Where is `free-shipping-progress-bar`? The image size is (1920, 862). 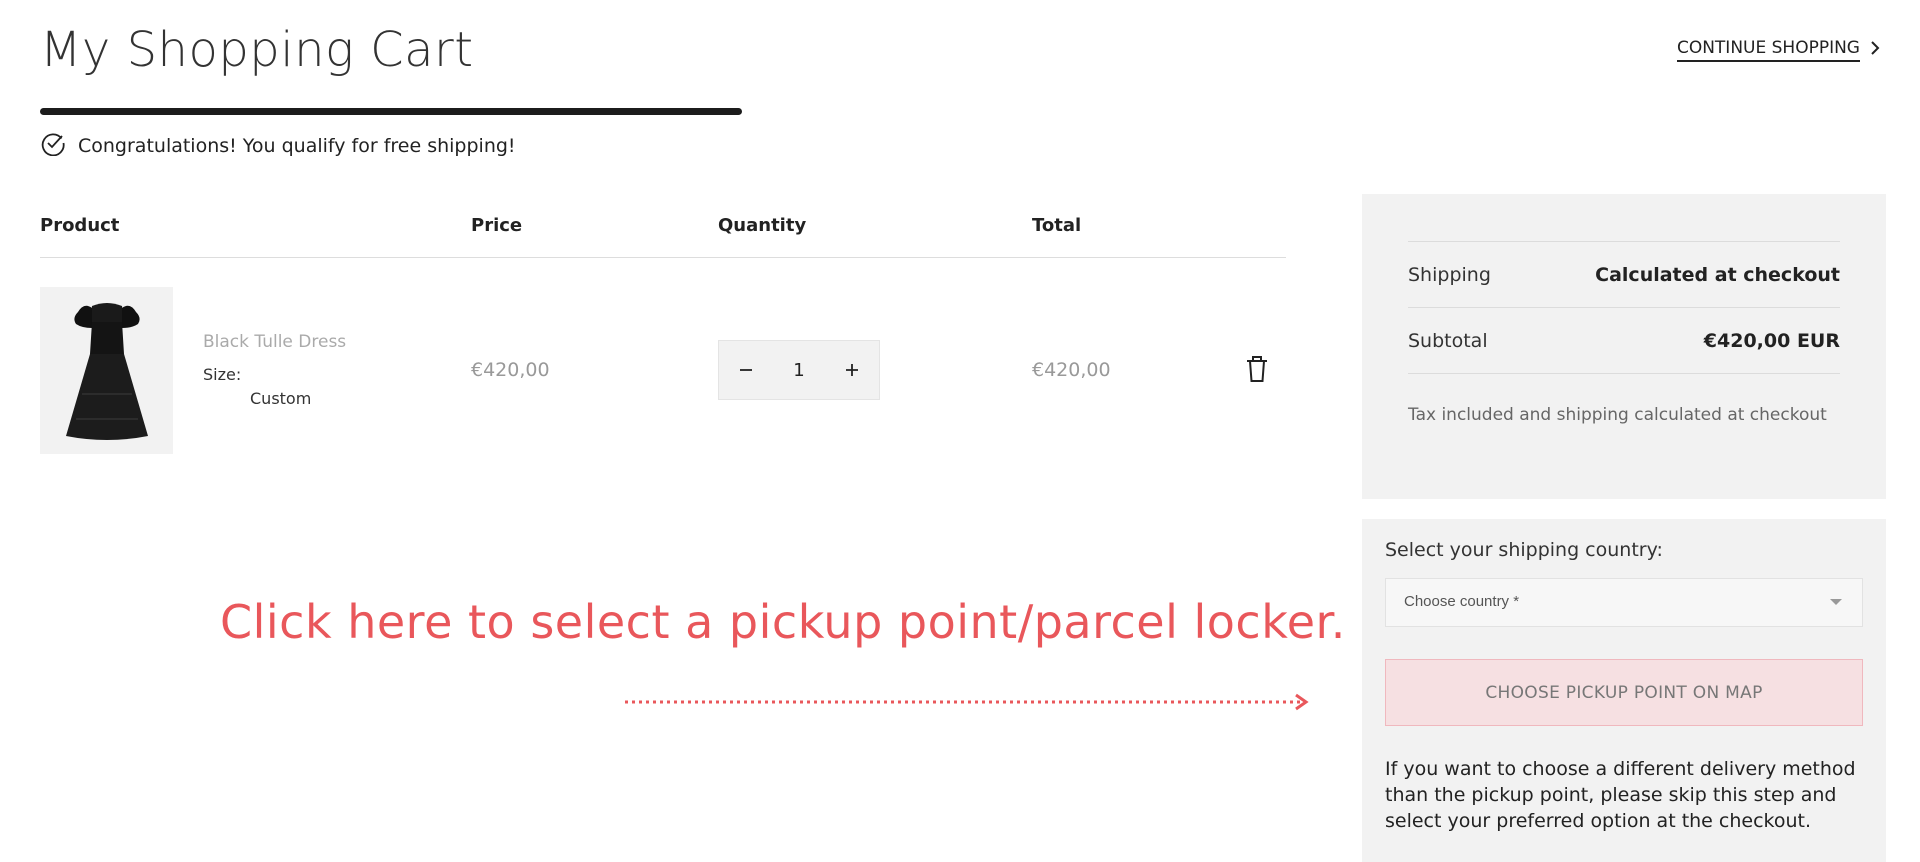
free-shipping-progress-bar is located at coordinates (391, 111).